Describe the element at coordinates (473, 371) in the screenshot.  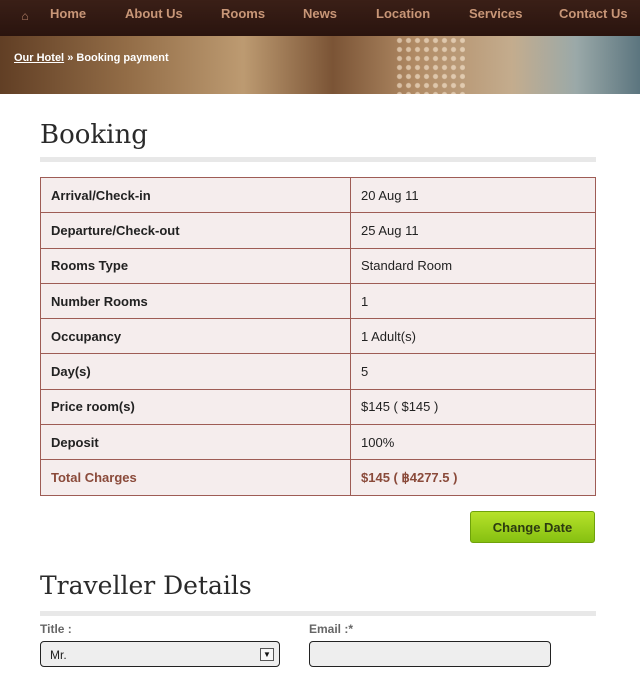
I see `row-value: 5` at that location.